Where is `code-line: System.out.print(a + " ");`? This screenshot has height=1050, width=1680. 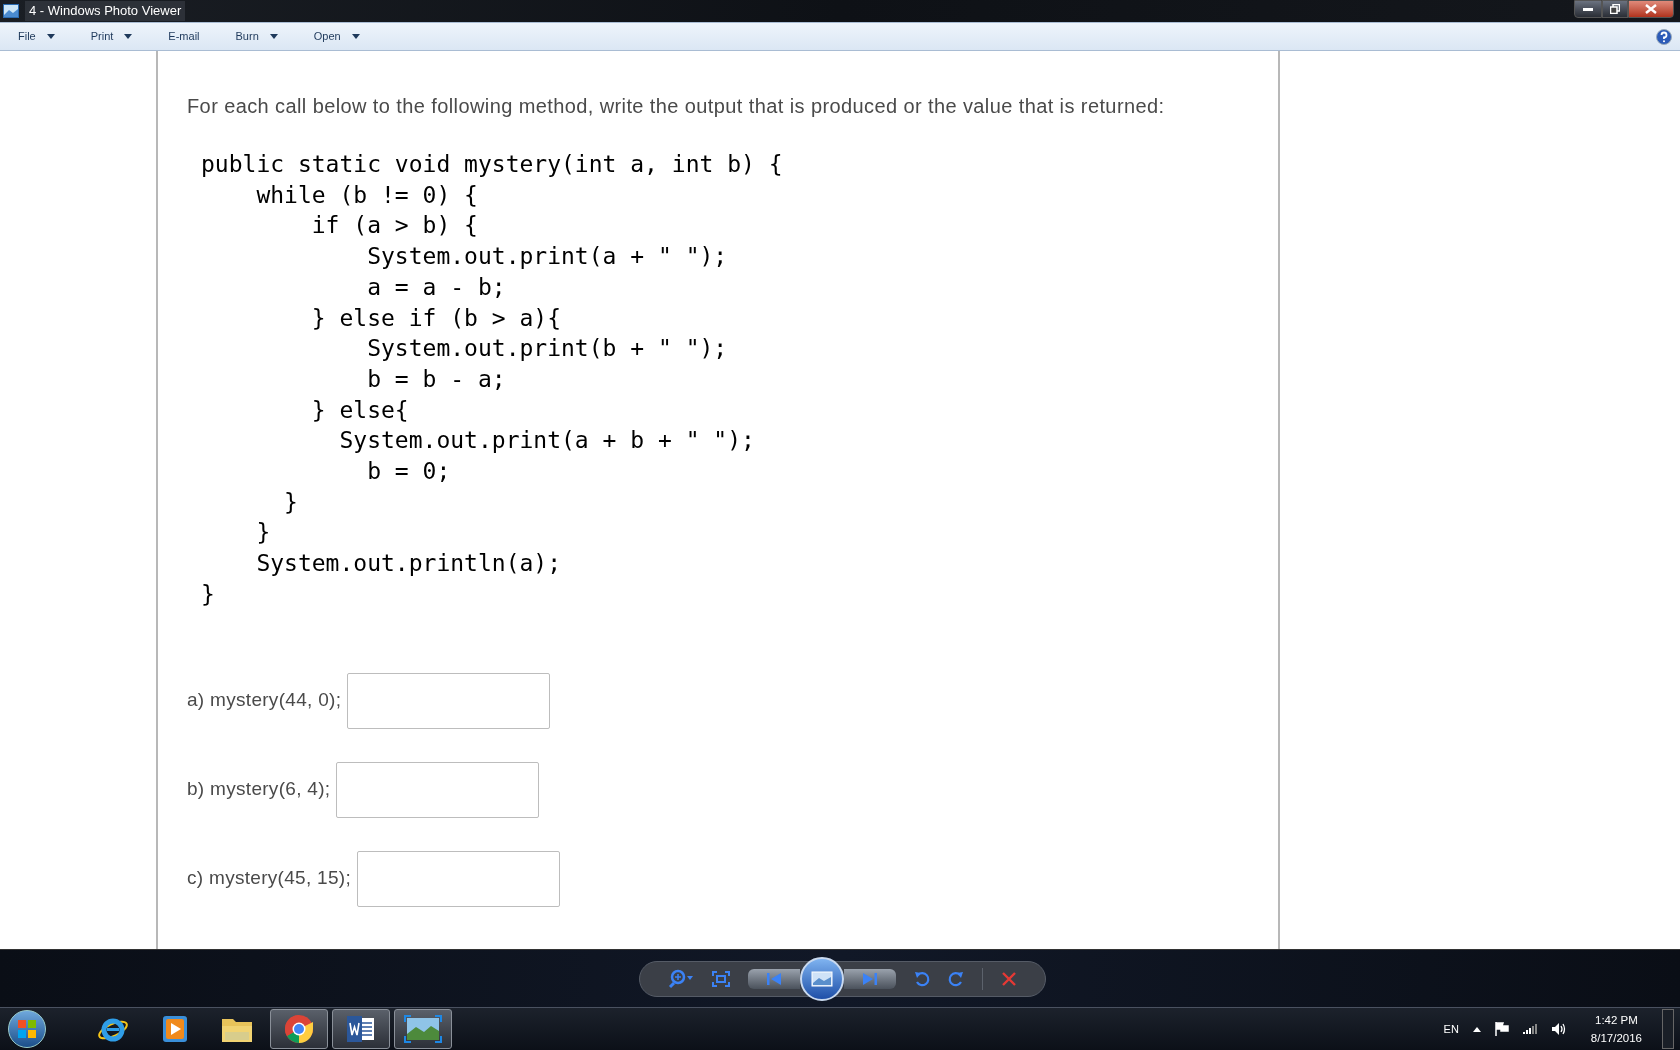
code-line: System.out.print(a + " "); is located at coordinates (547, 257).